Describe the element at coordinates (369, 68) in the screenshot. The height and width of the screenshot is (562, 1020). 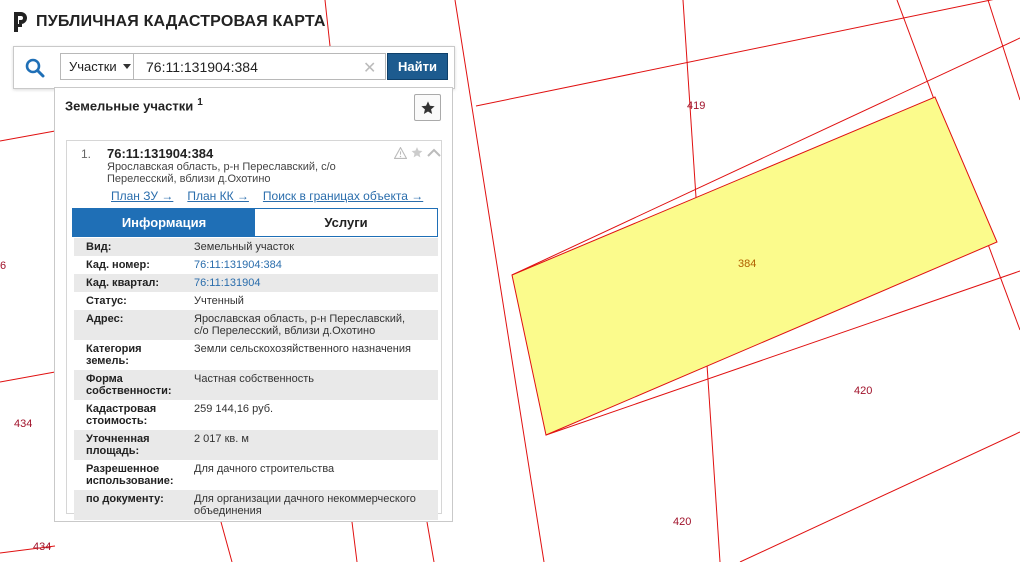
I see `clear-icon: ✕` at that location.